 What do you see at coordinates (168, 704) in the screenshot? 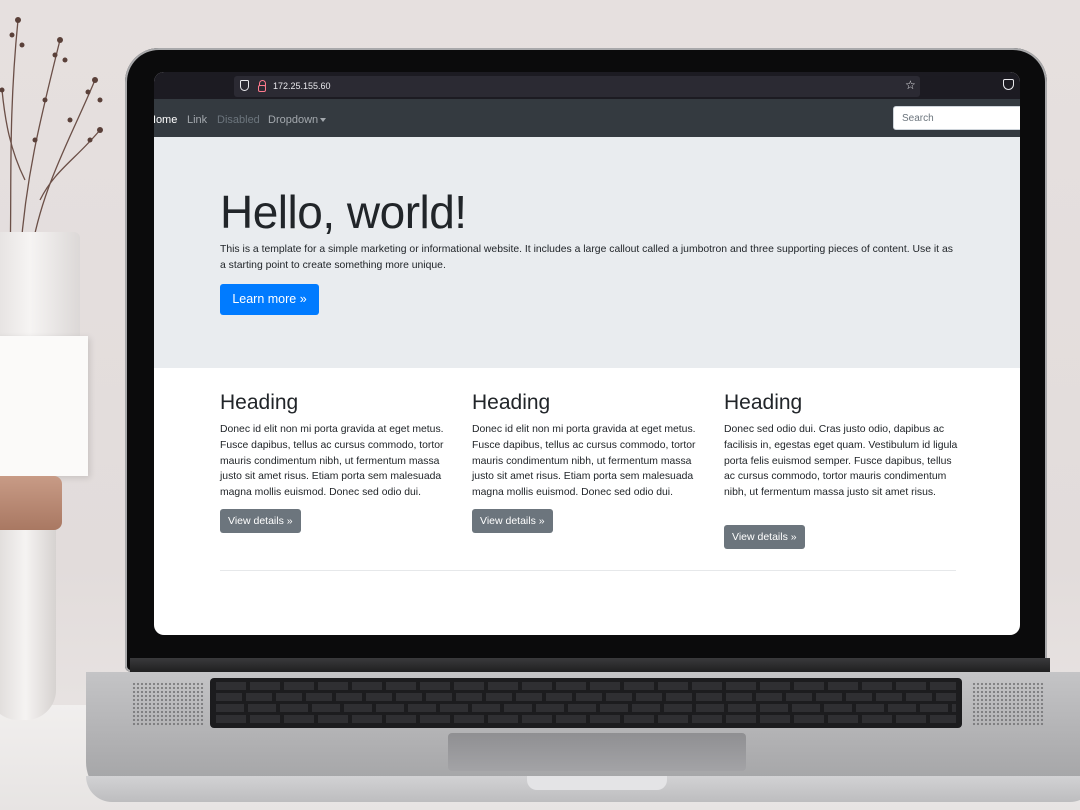
I see `speaker-grille-left` at bounding box center [168, 704].